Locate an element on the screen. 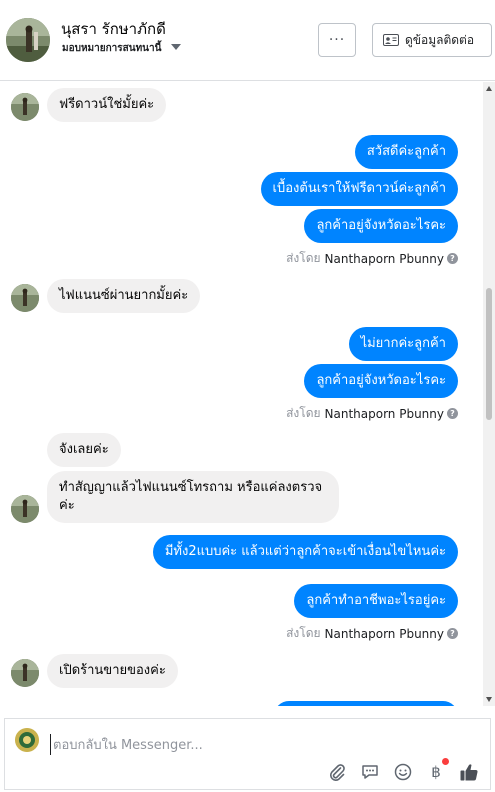 This screenshot has width=495, height=792. outgoing-message-partial is located at coordinates (366, 703).